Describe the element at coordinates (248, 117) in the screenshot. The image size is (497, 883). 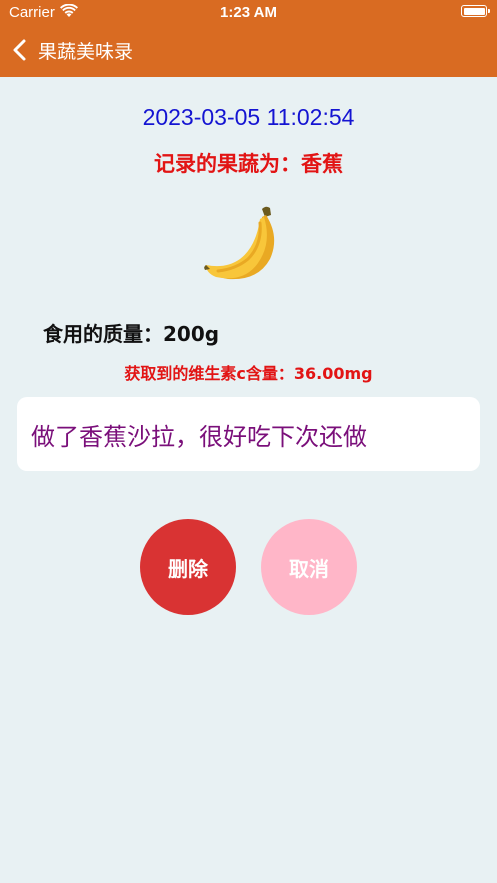
I see `record-datetime: 2023-03-05 11:02:54` at that location.